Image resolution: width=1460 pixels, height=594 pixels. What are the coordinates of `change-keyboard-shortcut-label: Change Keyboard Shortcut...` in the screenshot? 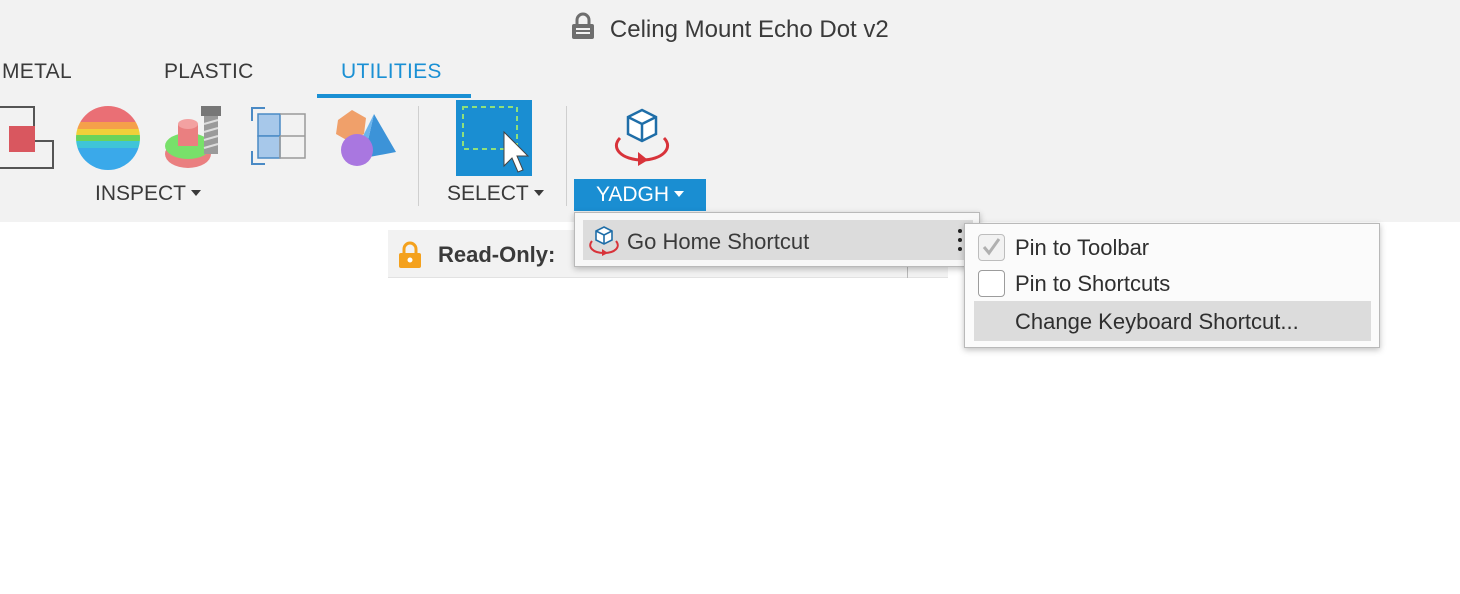 It's located at (1157, 321).